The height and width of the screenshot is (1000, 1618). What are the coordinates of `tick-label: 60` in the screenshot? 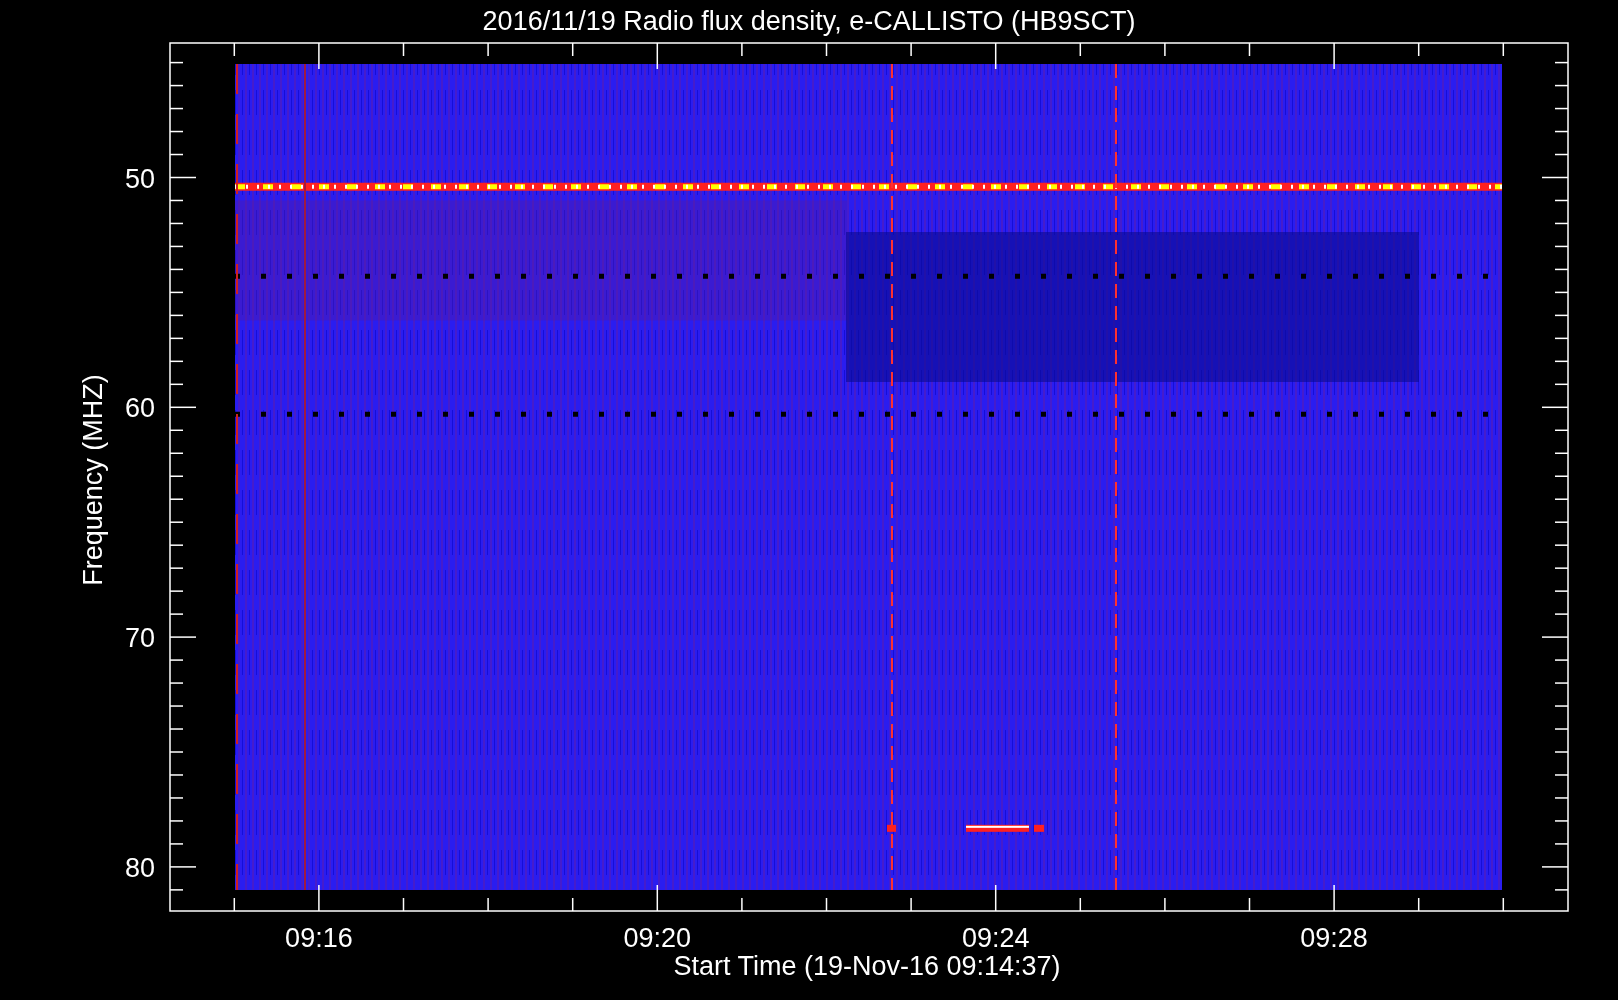 It's located at (139, 408).